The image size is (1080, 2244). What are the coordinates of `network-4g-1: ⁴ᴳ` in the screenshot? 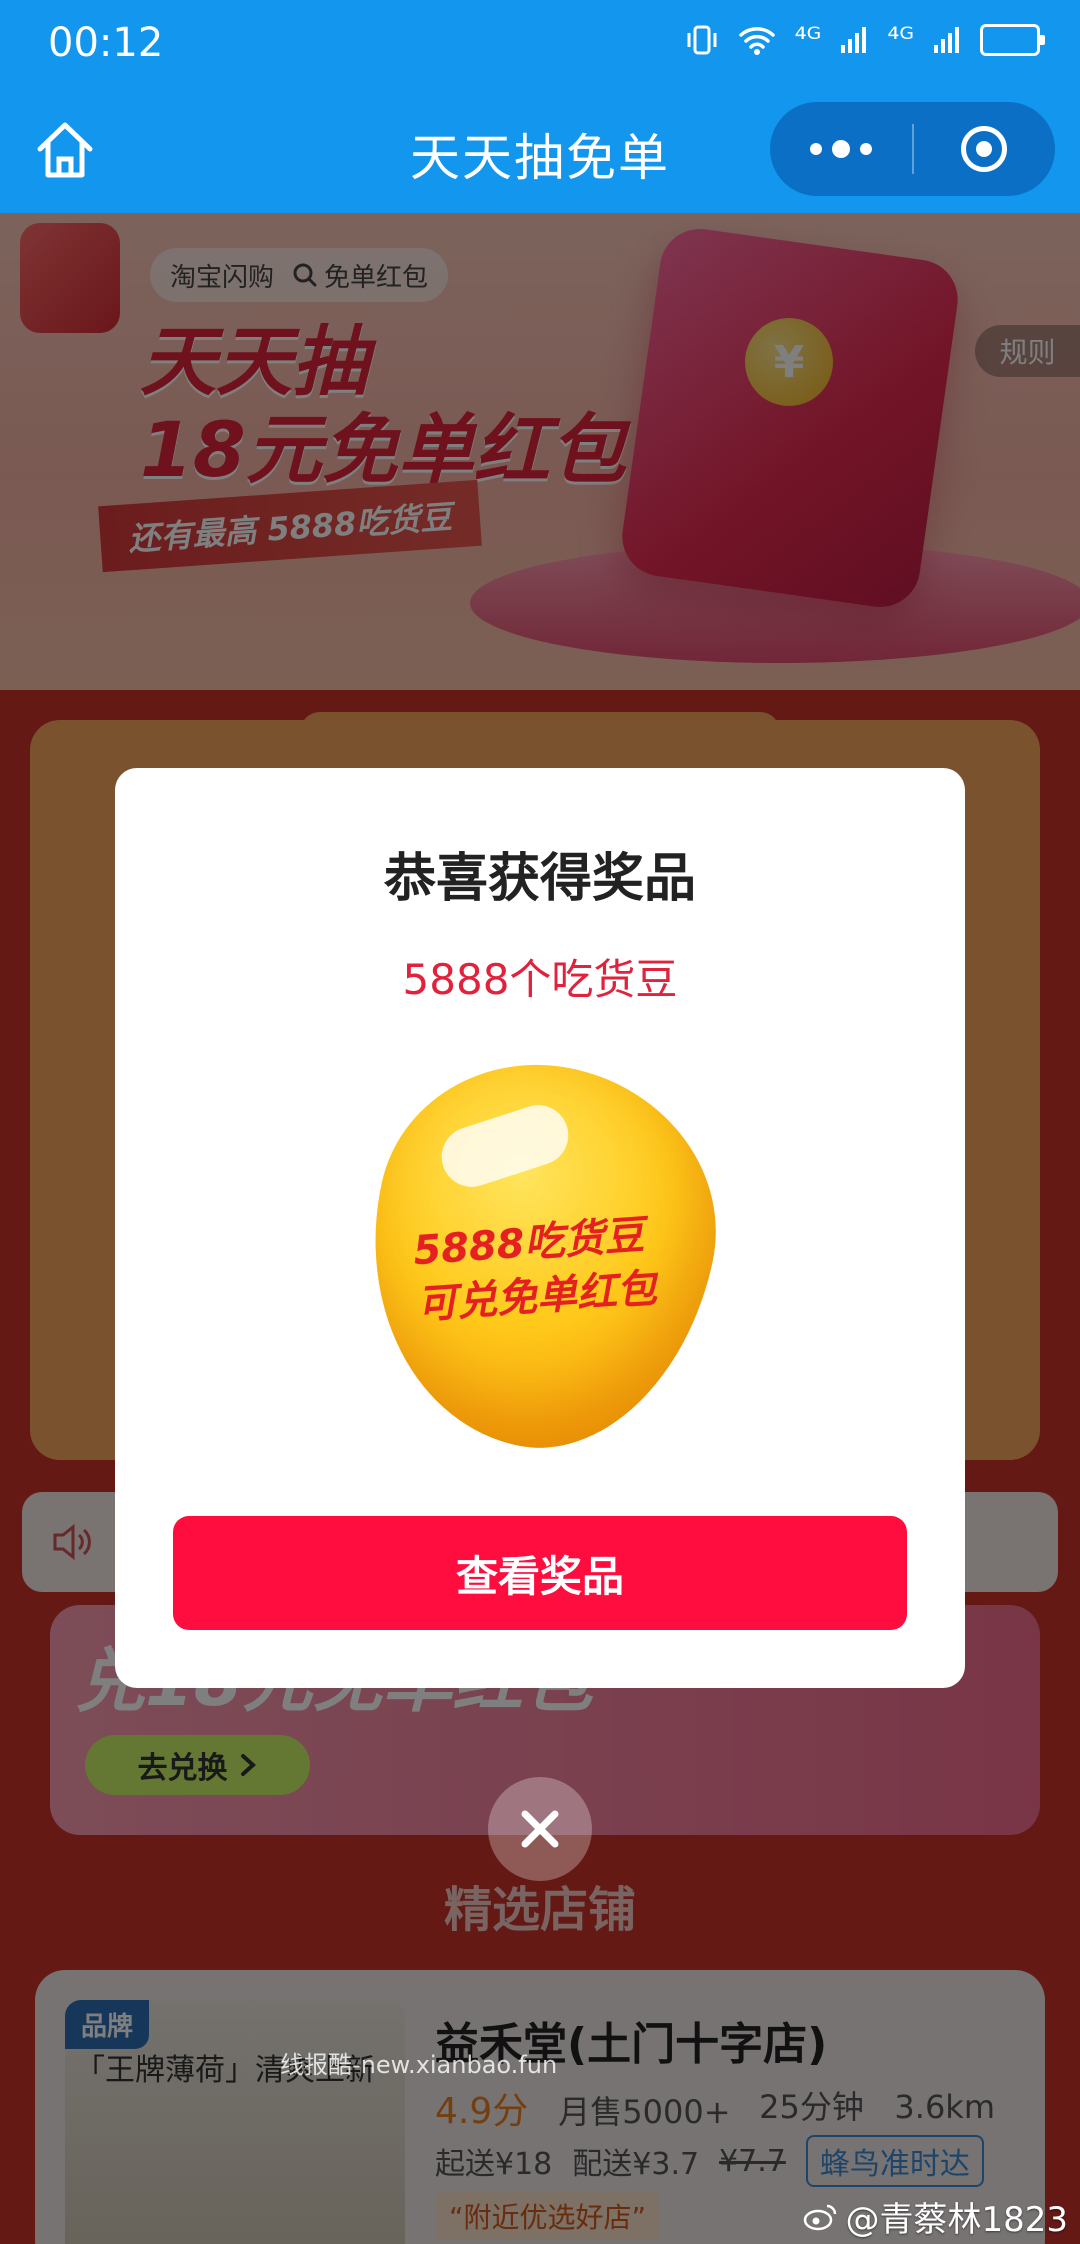 It's located at (808, 39).